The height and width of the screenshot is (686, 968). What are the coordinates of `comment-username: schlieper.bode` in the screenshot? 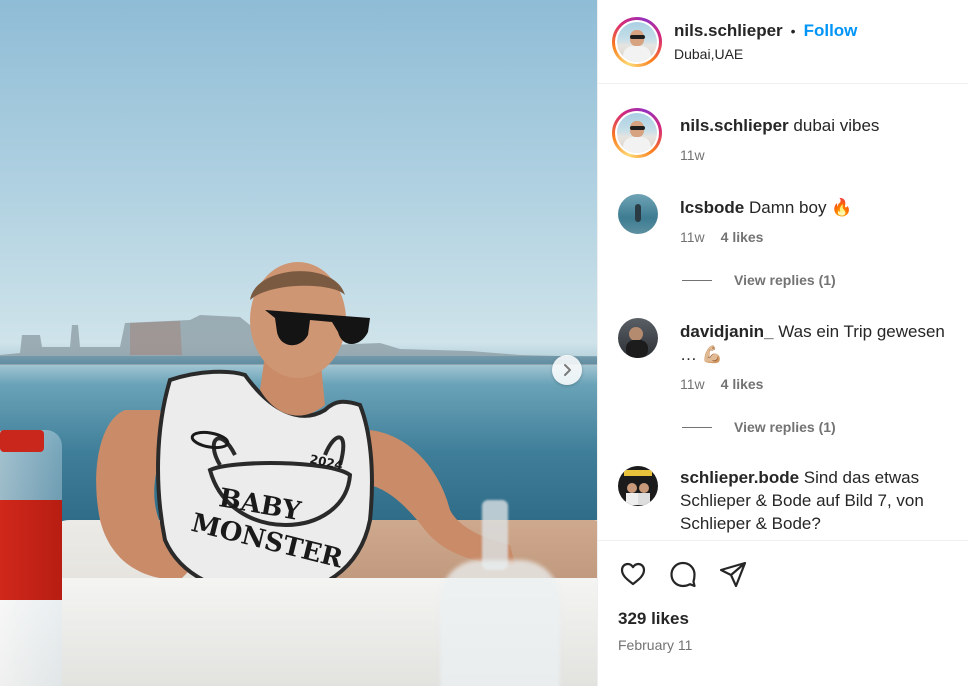 It's located at (739, 477).